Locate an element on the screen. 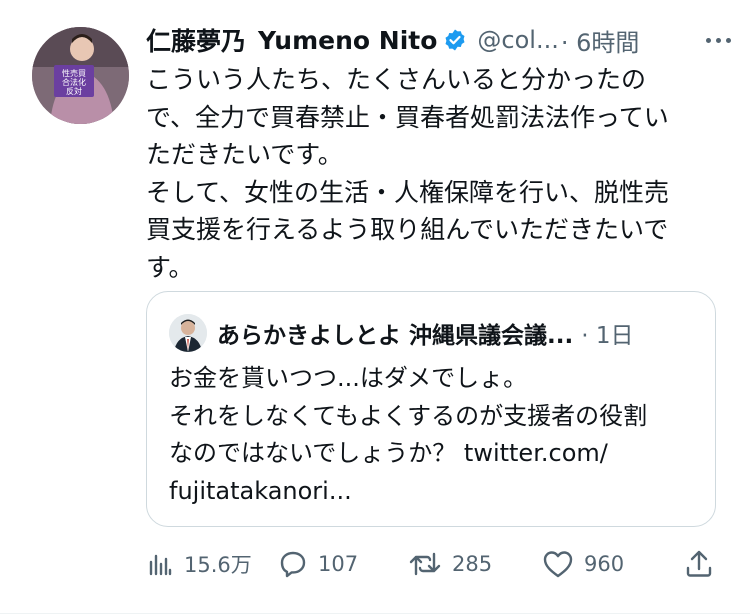 This screenshot has width=750, height=614. share-button is located at coordinates (699, 564).